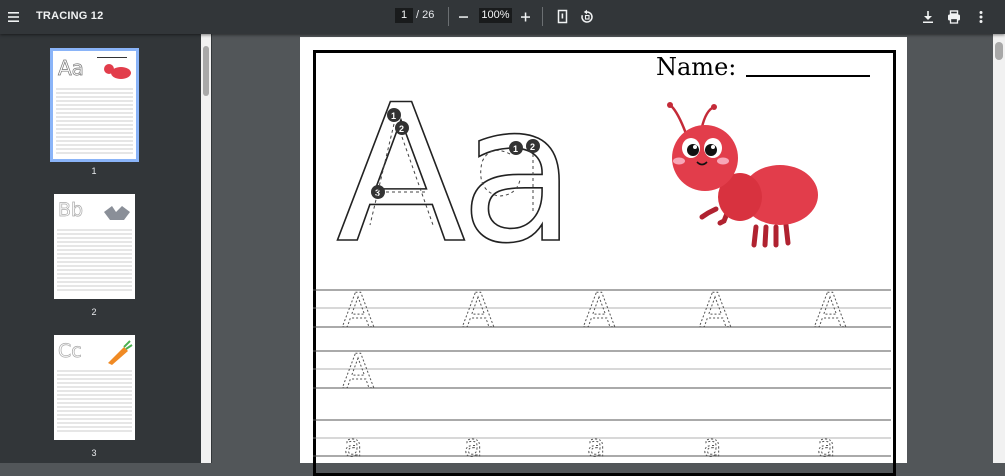  I want to click on thumbnail-page-2: Bb, so click(94, 246).